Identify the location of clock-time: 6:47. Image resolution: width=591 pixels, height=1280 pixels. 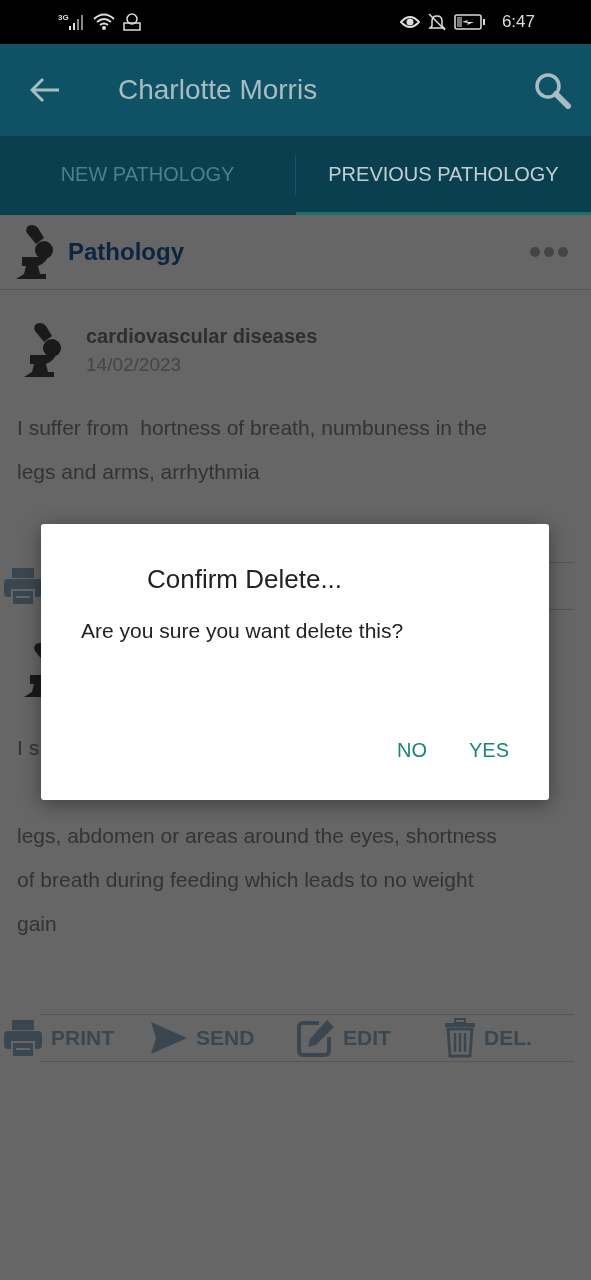
(518, 22).